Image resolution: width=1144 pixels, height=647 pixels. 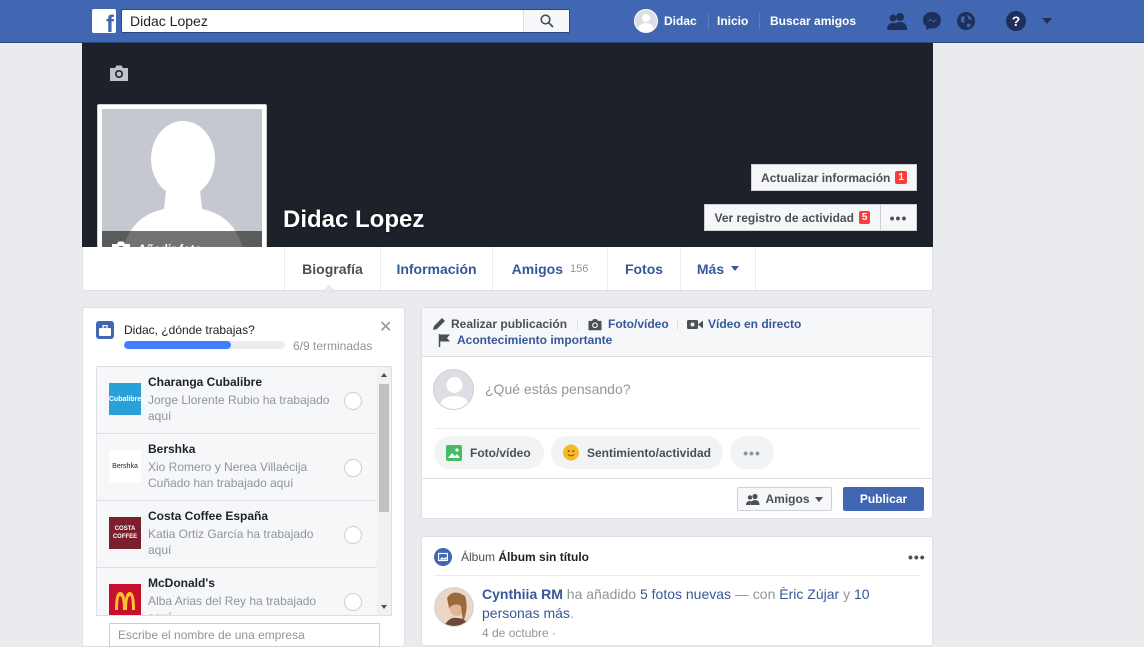 I want to click on notifications-globe-icon, so click(x=966, y=21).